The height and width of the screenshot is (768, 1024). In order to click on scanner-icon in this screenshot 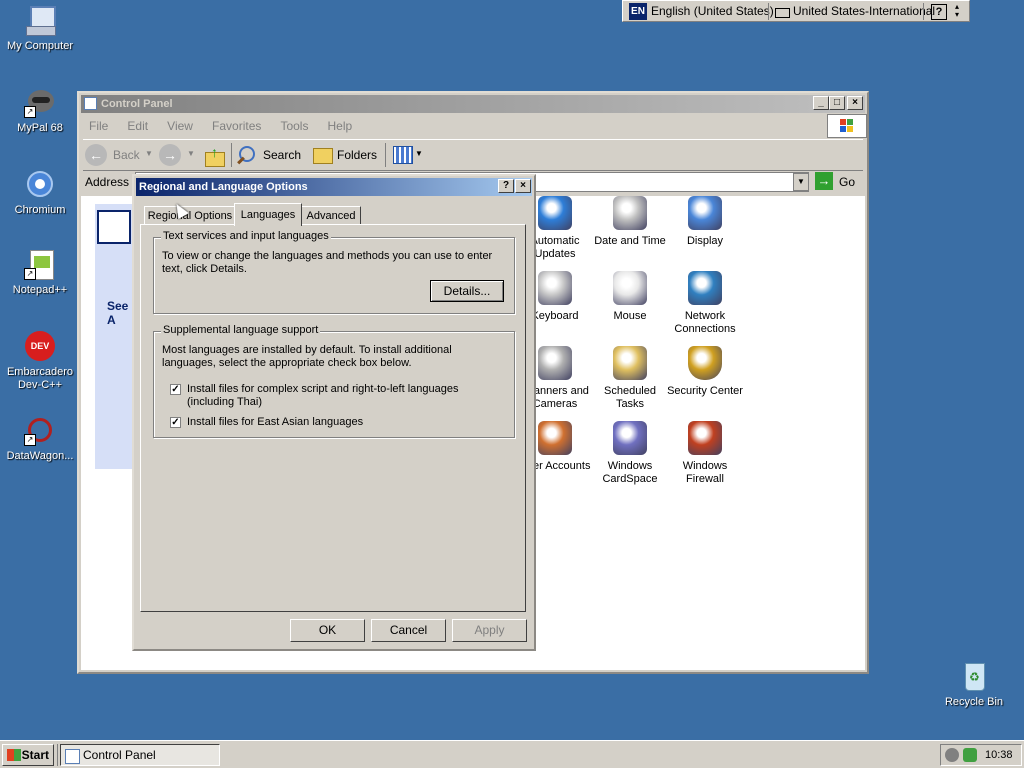, I will do `click(555, 363)`.